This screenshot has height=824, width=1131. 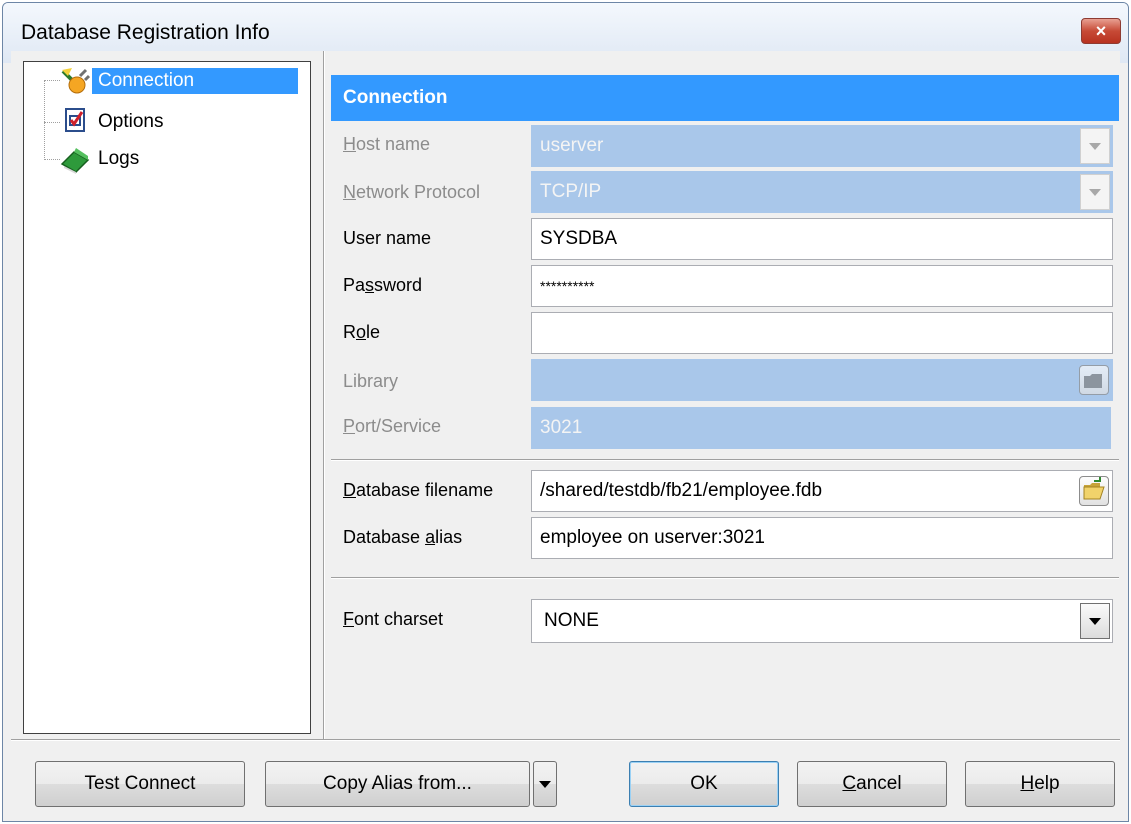 I want to click on book-icon, so click(x=75, y=159).